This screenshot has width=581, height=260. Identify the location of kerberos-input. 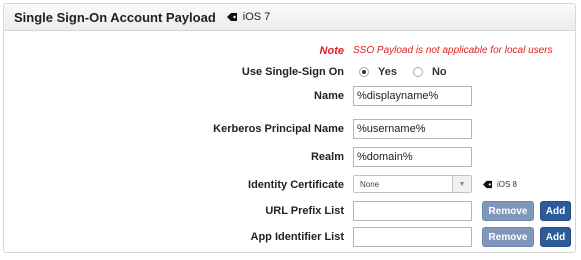
(412, 129).